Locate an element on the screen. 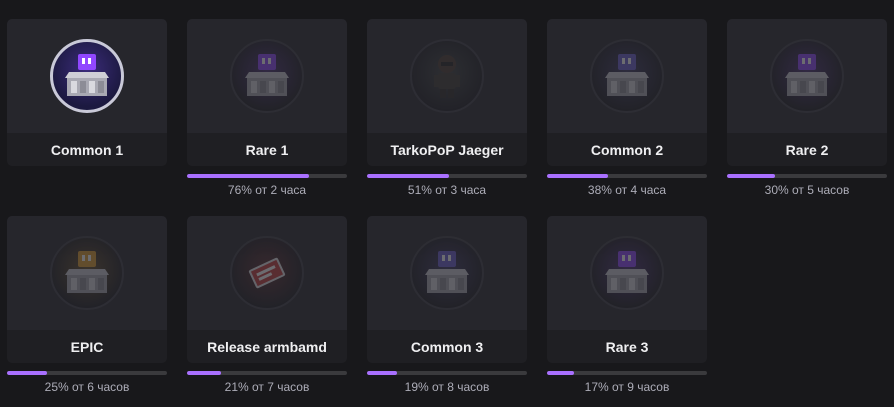 This screenshot has width=894, height=407. drop-card: EPIC is located at coordinates (87, 289).